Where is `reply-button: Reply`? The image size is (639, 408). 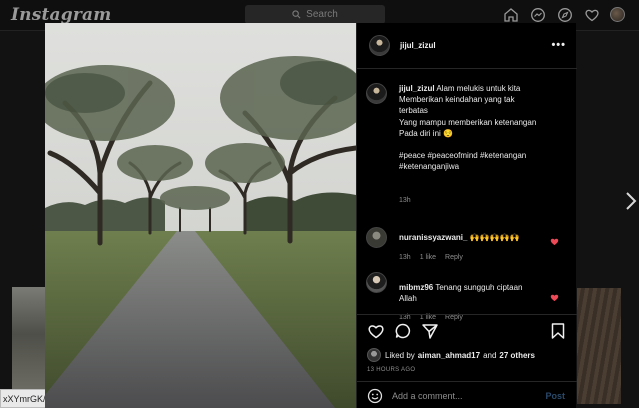
reply-button: Reply is located at coordinates (454, 257).